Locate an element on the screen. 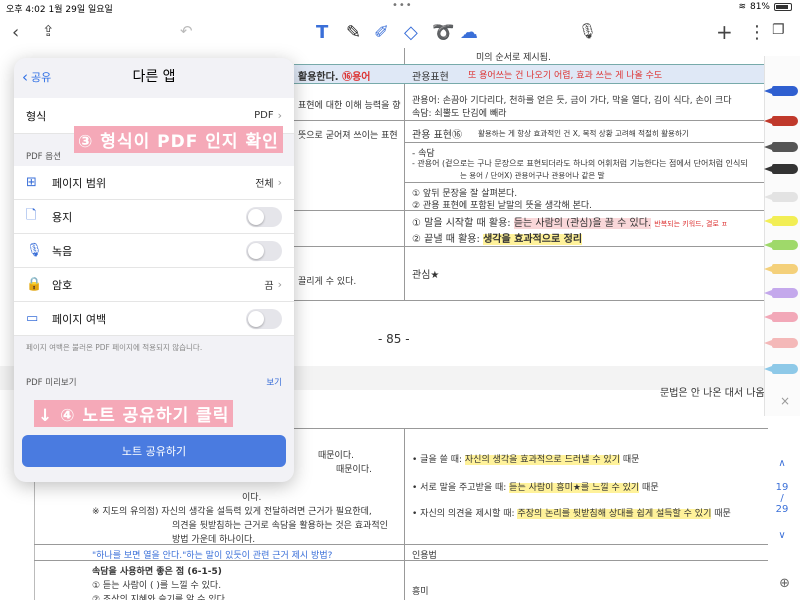 This screenshot has width=800, height=600. page-margin-icon: ▭ is located at coordinates (32, 318).